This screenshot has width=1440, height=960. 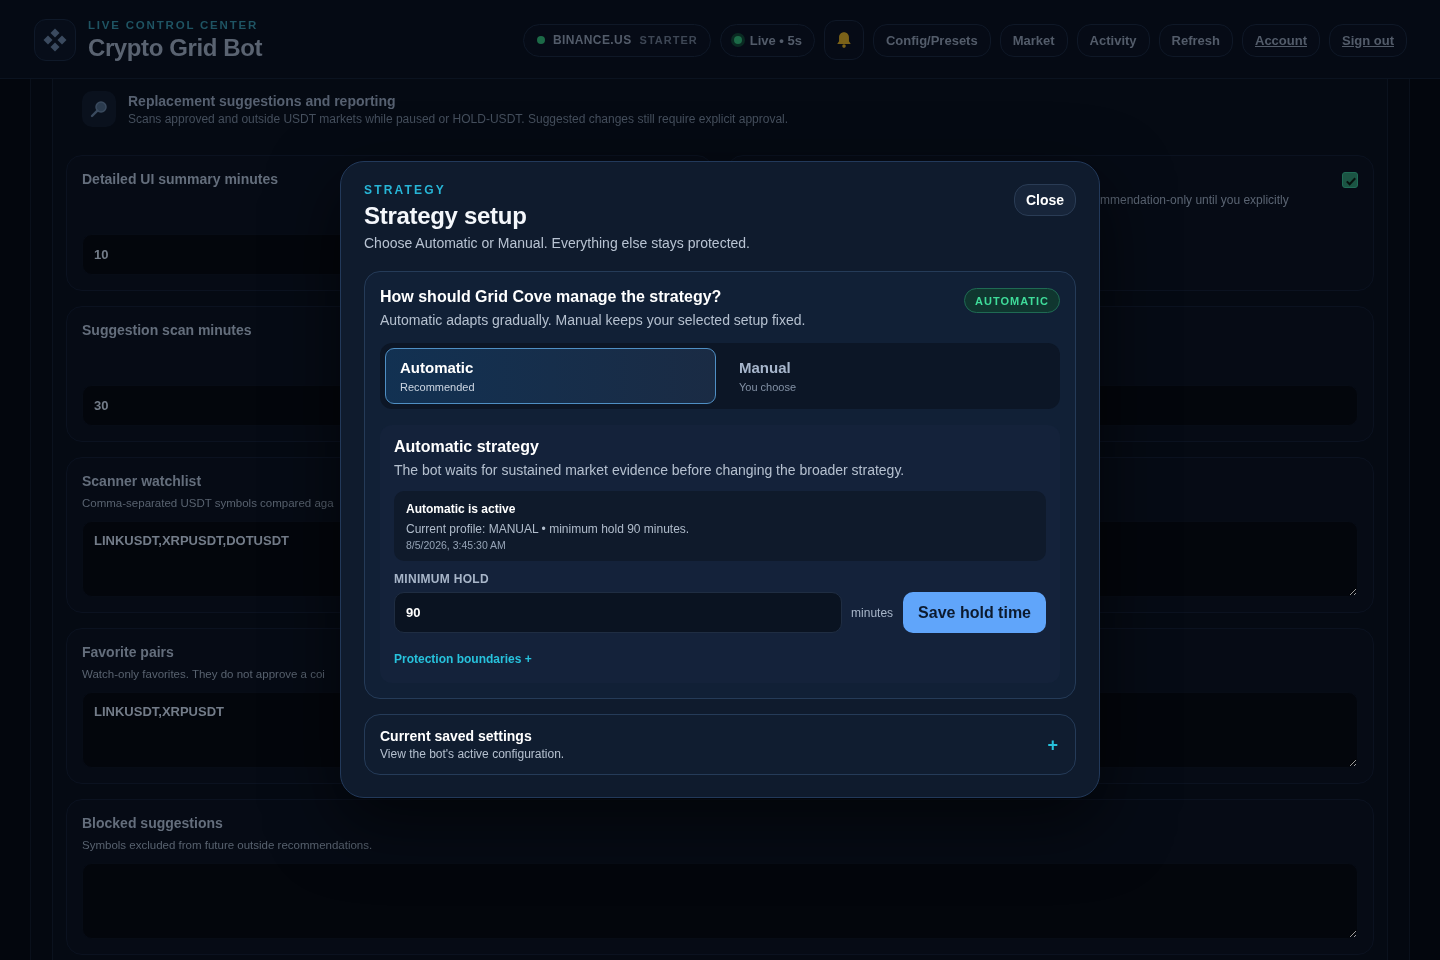 What do you see at coordinates (180, 179) in the screenshot?
I see `setting-title: Detailed UI summary minutes` at bounding box center [180, 179].